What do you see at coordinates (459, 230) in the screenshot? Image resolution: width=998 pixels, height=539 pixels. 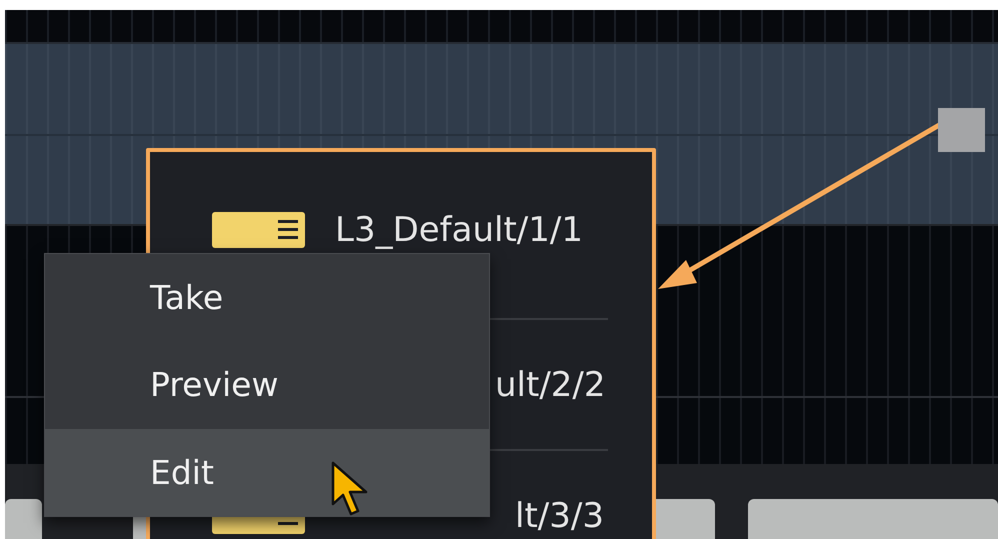 I see `clip-label: L3_Default/1/1` at bounding box center [459, 230].